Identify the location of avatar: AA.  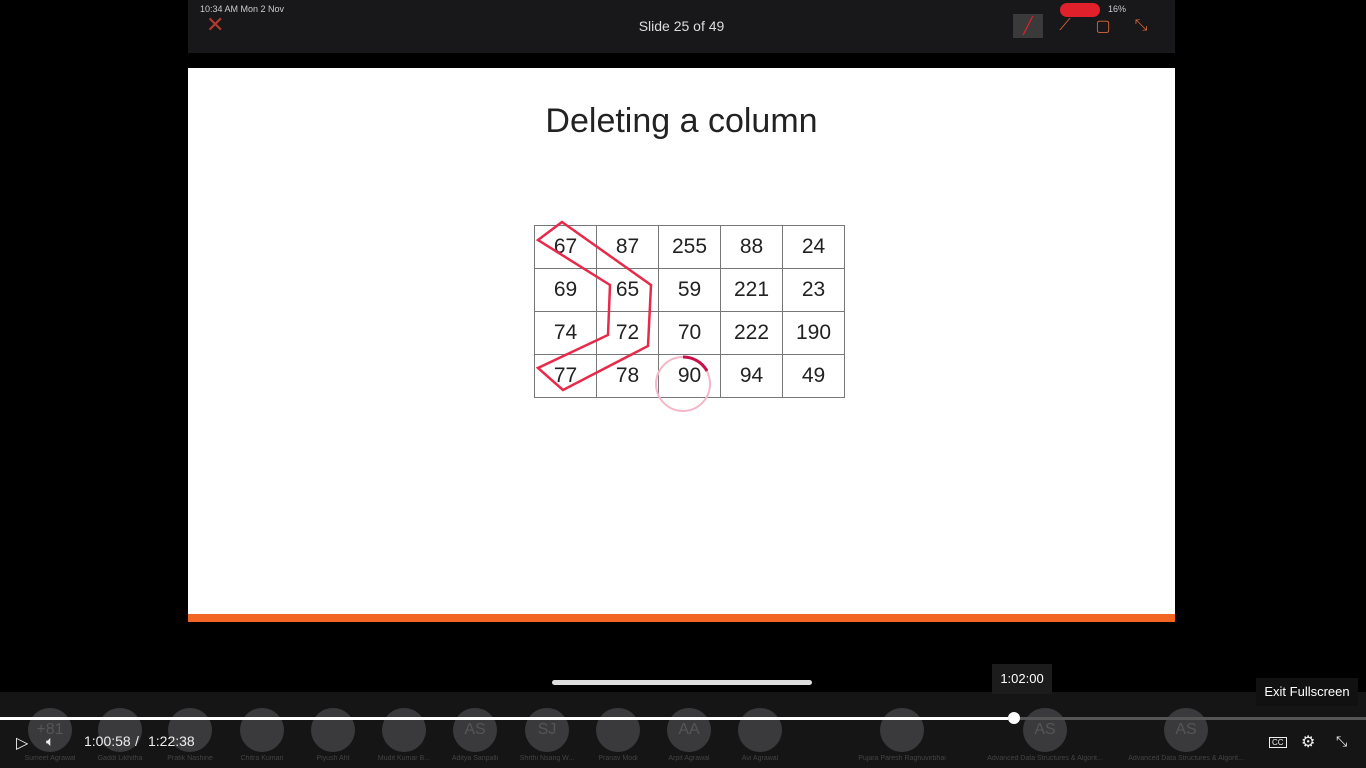
(689, 730).